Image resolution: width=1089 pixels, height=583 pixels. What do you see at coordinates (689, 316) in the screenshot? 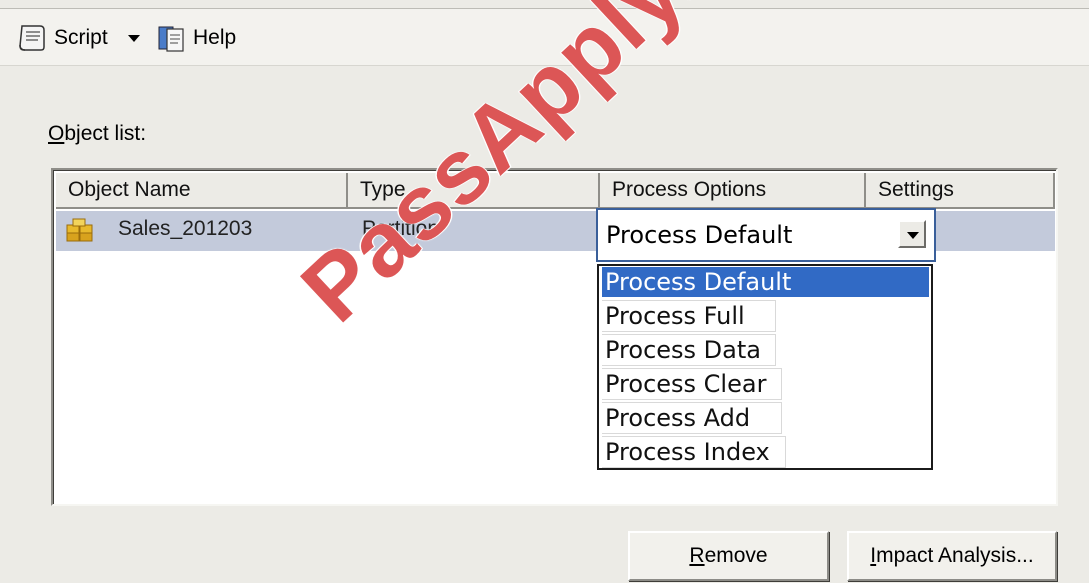
I see `option-process-full: Process Full` at bounding box center [689, 316].